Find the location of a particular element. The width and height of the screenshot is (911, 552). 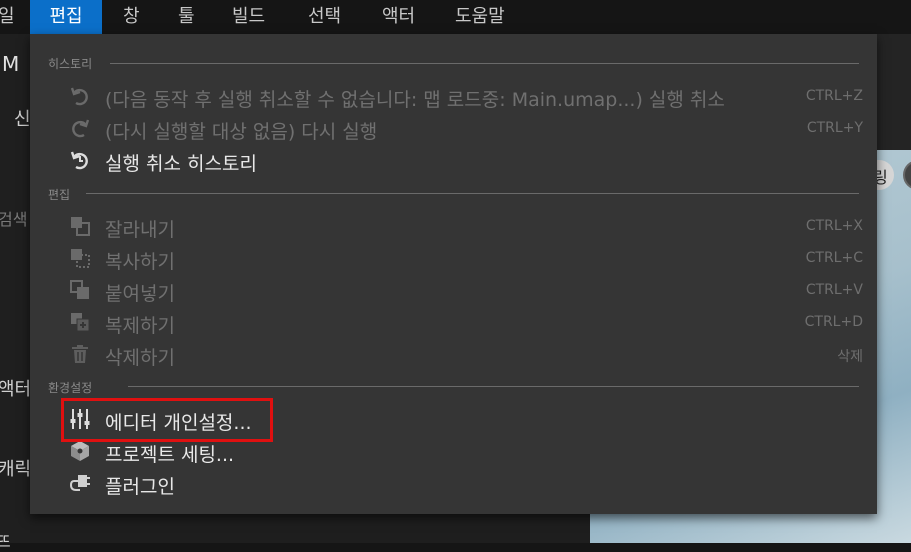

menu-item-plugins-label: 플러그인 is located at coordinates (140, 487).